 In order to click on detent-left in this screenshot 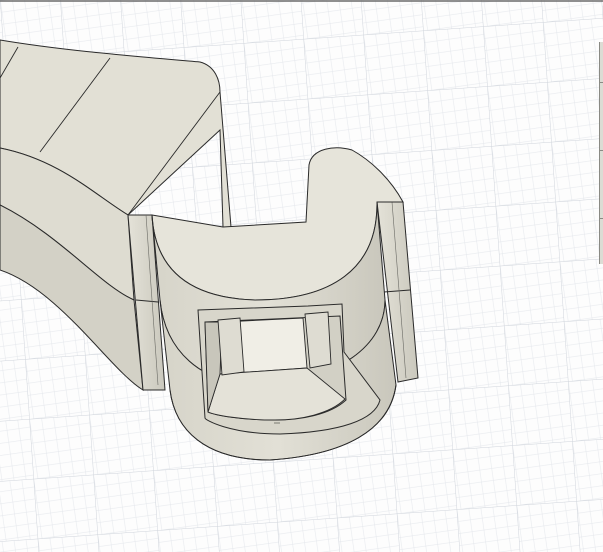, I will do `click(231, 346)`.